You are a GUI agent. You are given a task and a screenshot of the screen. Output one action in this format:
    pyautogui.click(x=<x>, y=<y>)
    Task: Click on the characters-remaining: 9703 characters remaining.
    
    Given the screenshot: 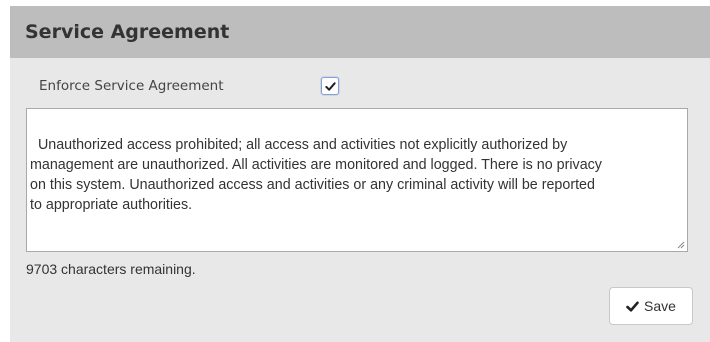 What is the action you would take?
    pyautogui.click(x=111, y=269)
    